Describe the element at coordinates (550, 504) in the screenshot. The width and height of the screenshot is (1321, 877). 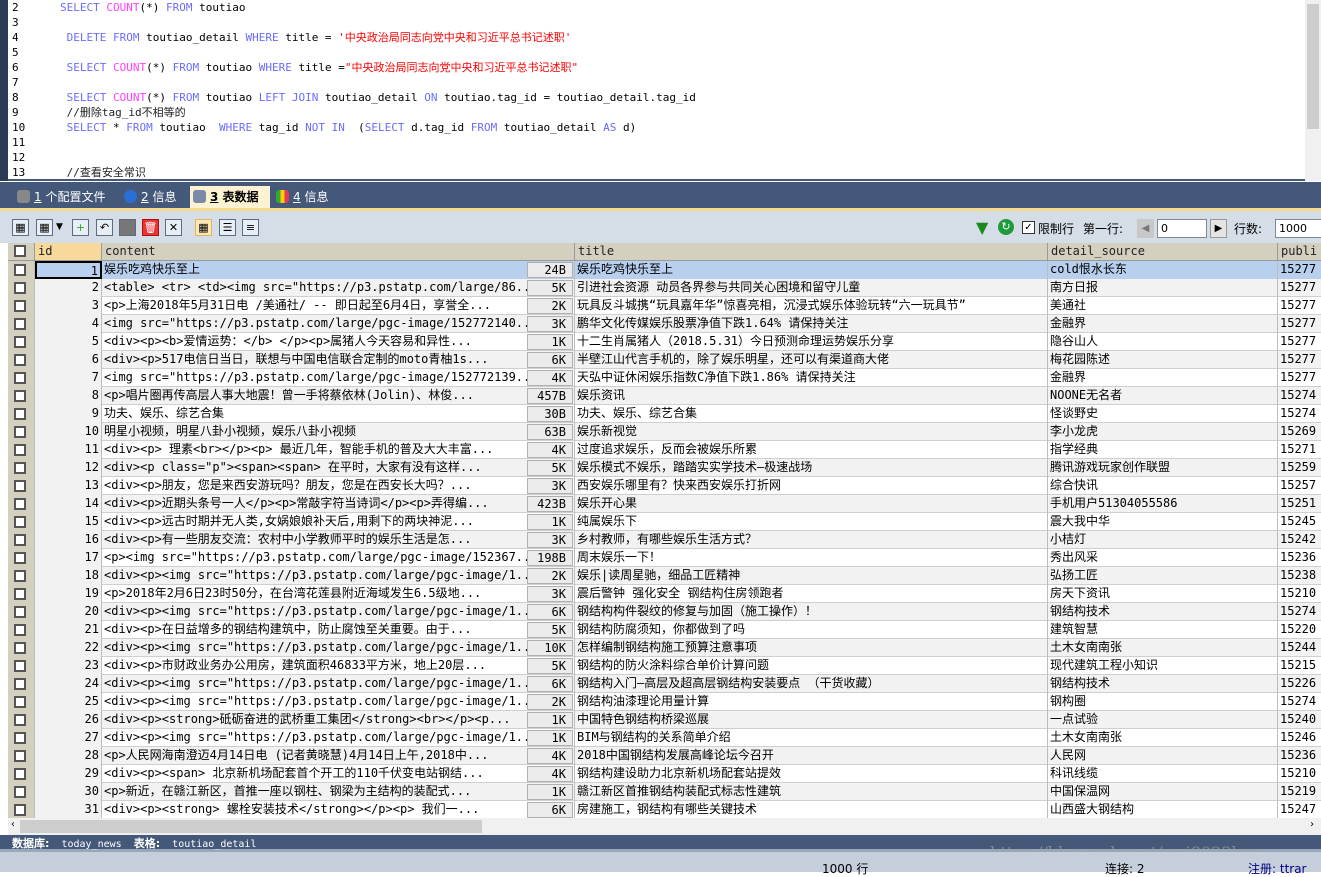
I see `blob-size-button: 423B` at that location.